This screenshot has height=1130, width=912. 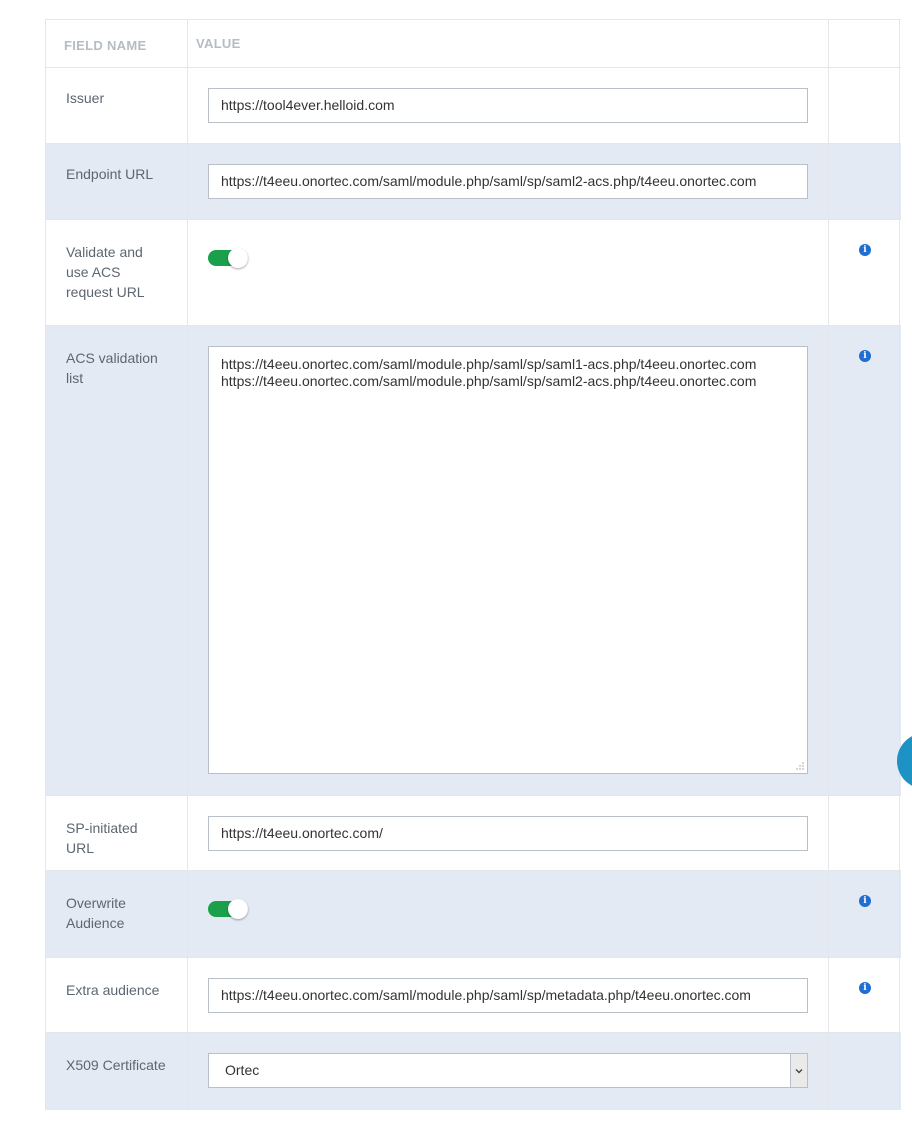 What do you see at coordinates (864, 105) in the screenshot?
I see `issuer-info-cell` at bounding box center [864, 105].